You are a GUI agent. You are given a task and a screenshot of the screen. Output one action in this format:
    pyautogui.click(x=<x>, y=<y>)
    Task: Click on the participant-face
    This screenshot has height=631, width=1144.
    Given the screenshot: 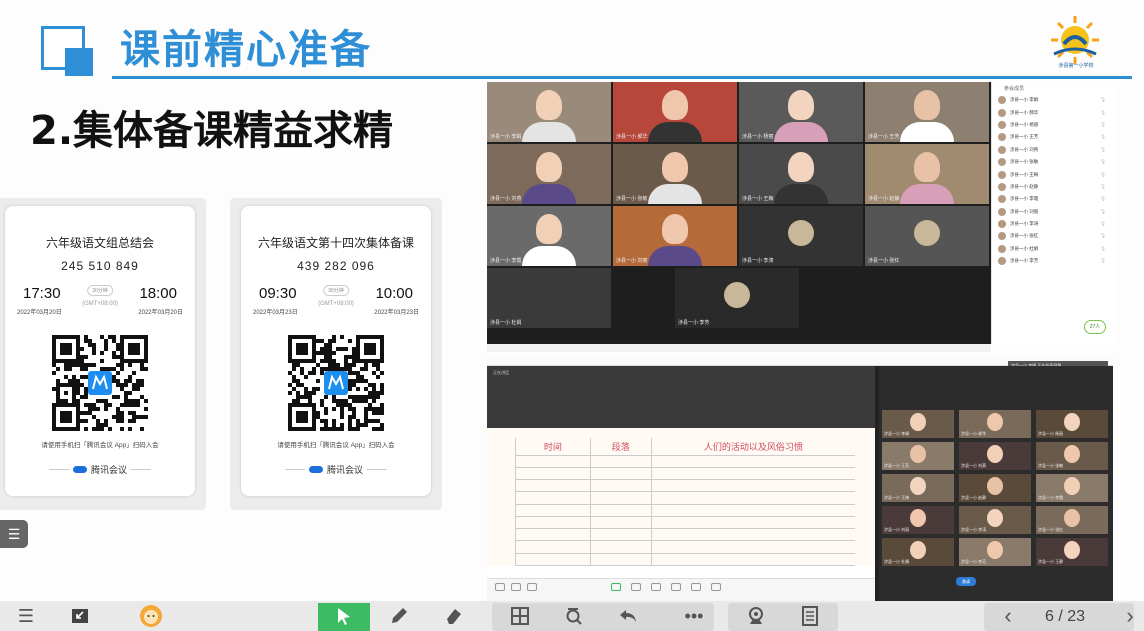 What is the action you would take?
    pyautogui.click(x=675, y=229)
    